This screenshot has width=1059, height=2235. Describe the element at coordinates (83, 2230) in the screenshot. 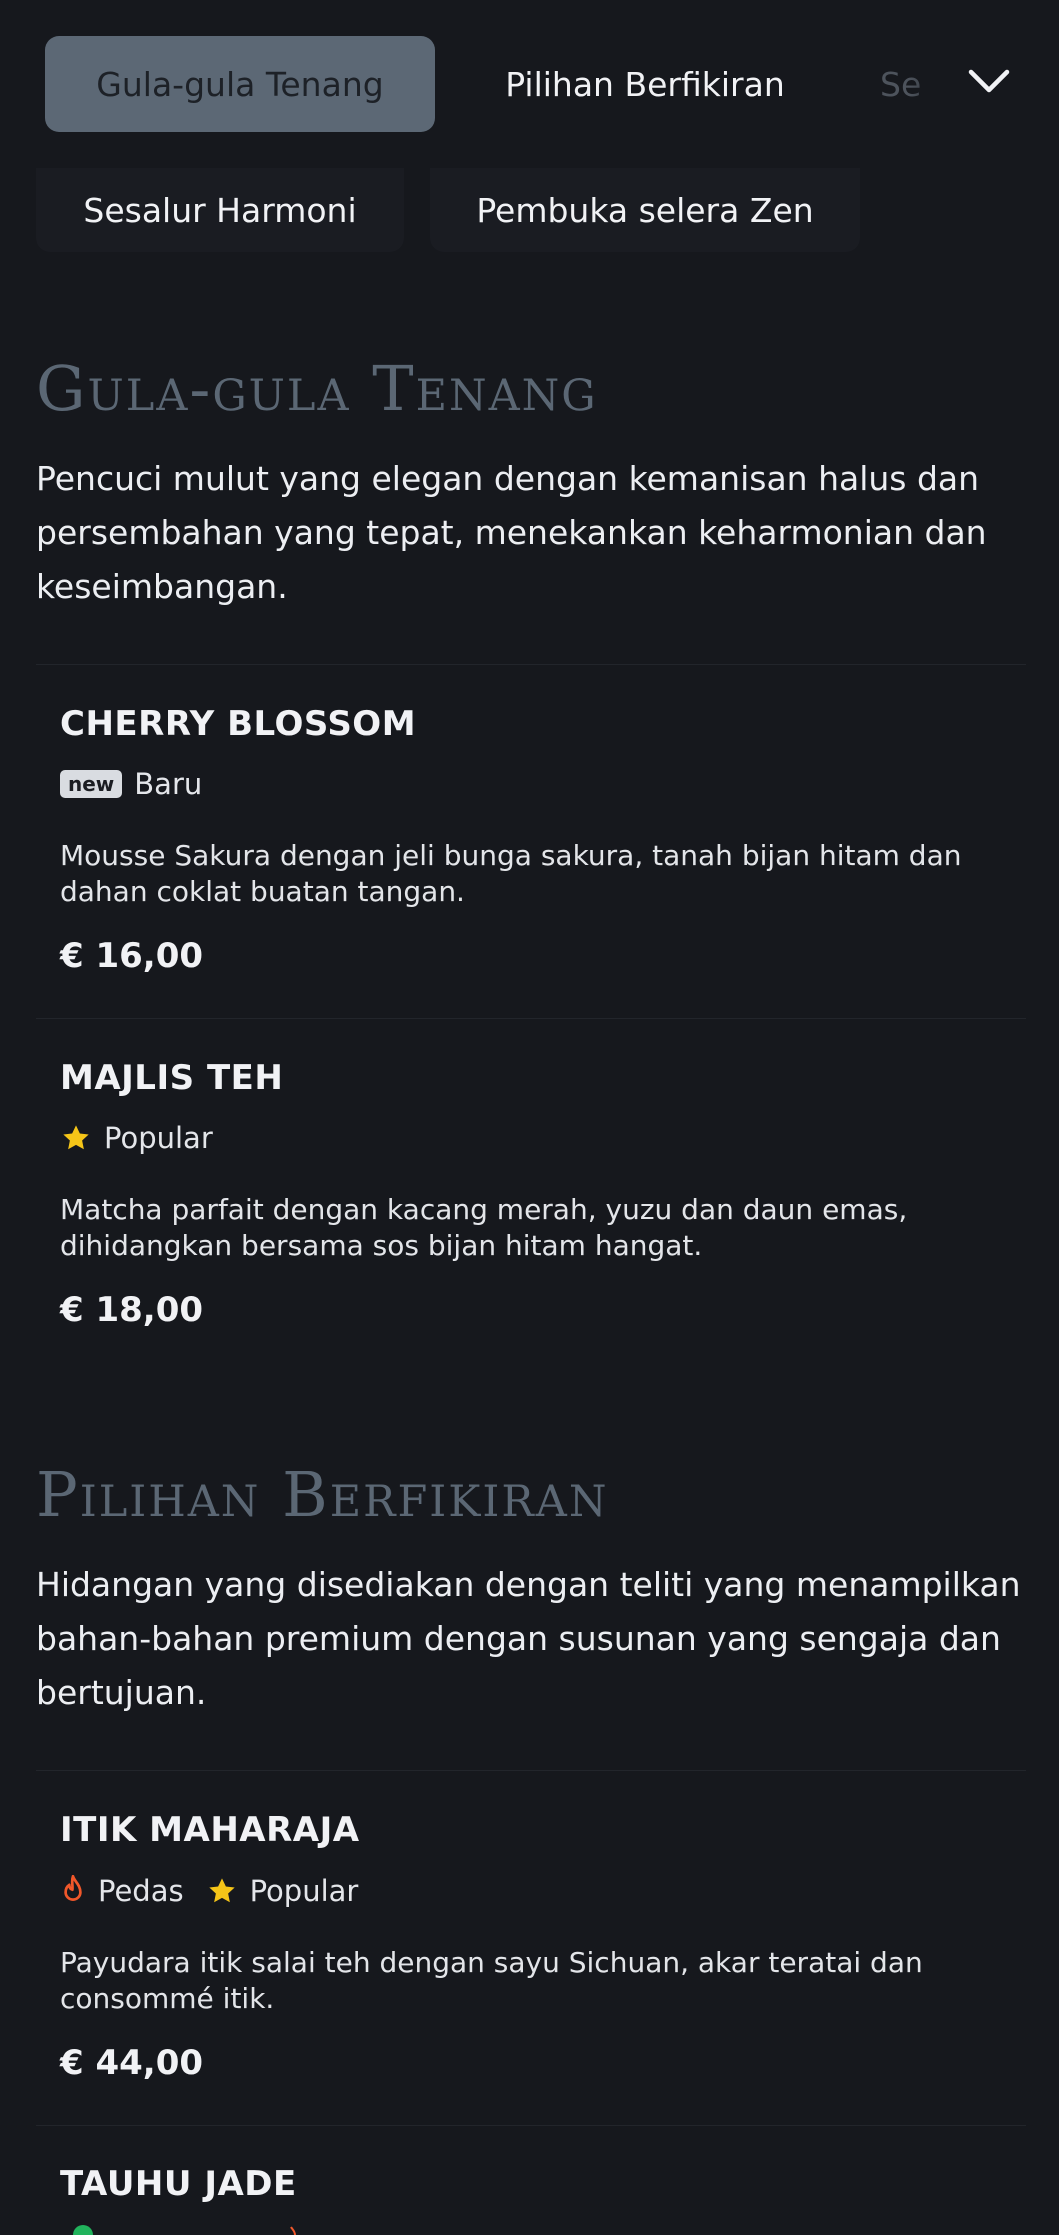

I see `leaf-icon` at that location.